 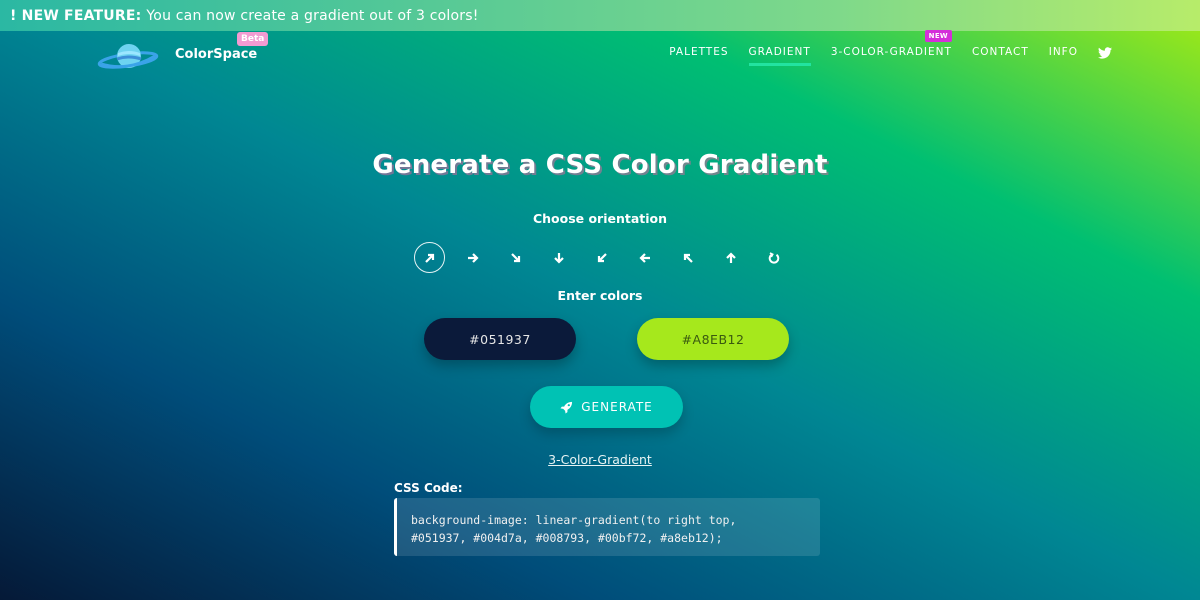 I want to click on nav-gradient: GRADIENT, so click(x=780, y=56).